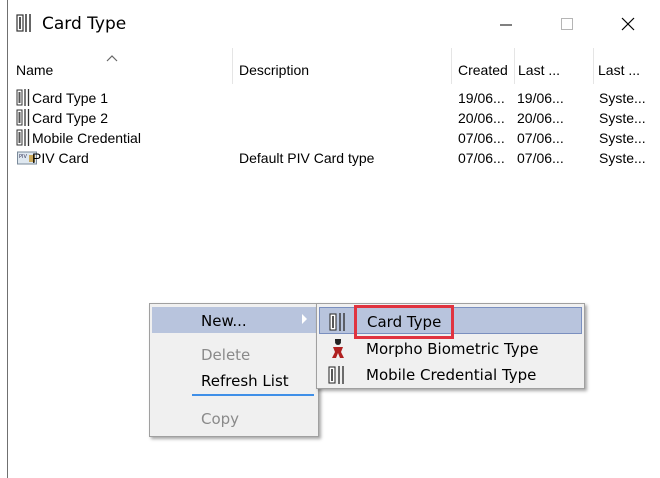 This screenshot has width=660, height=478. What do you see at coordinates (304, 319) in the screenshot?
I see `submenu-arrow-icon` at bounding box center [304, 319].